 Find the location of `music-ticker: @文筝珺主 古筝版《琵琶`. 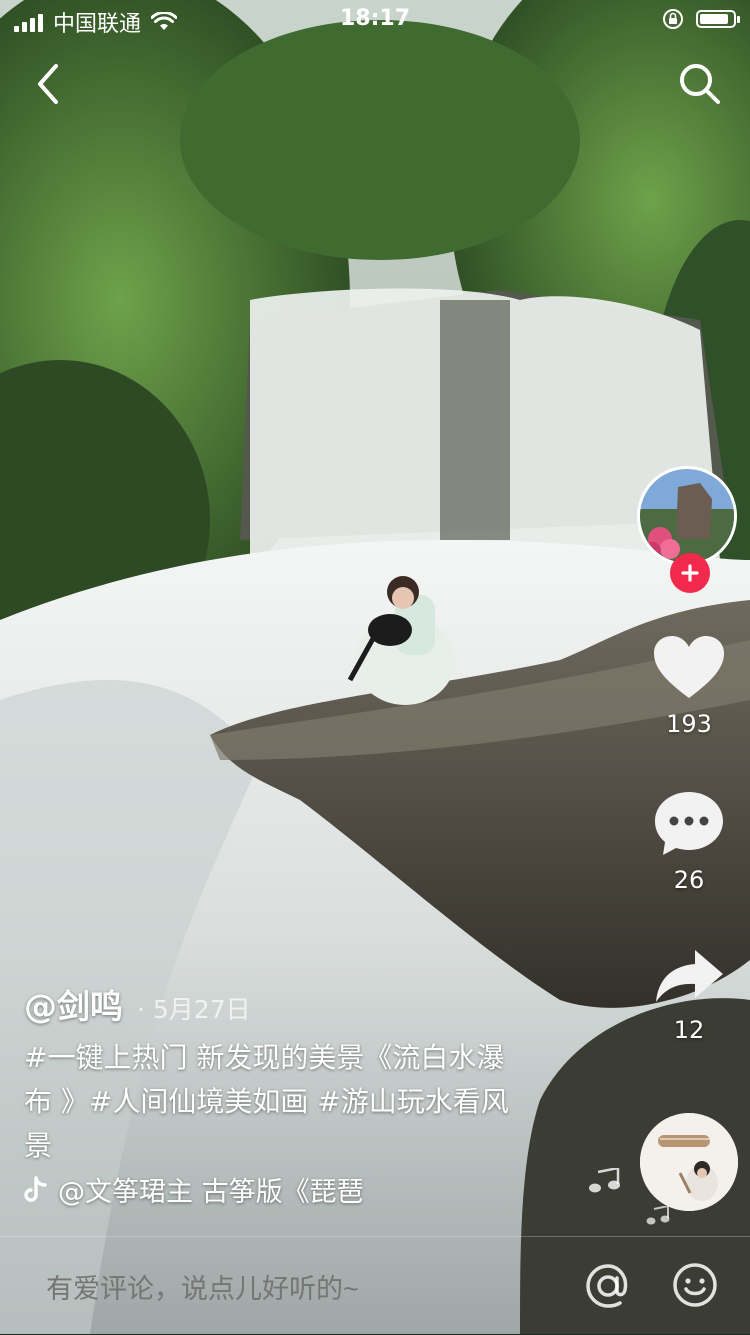

music-ticker: @文筝珺主 古筝版《琵琶 is located at coordinates (234, 1189).